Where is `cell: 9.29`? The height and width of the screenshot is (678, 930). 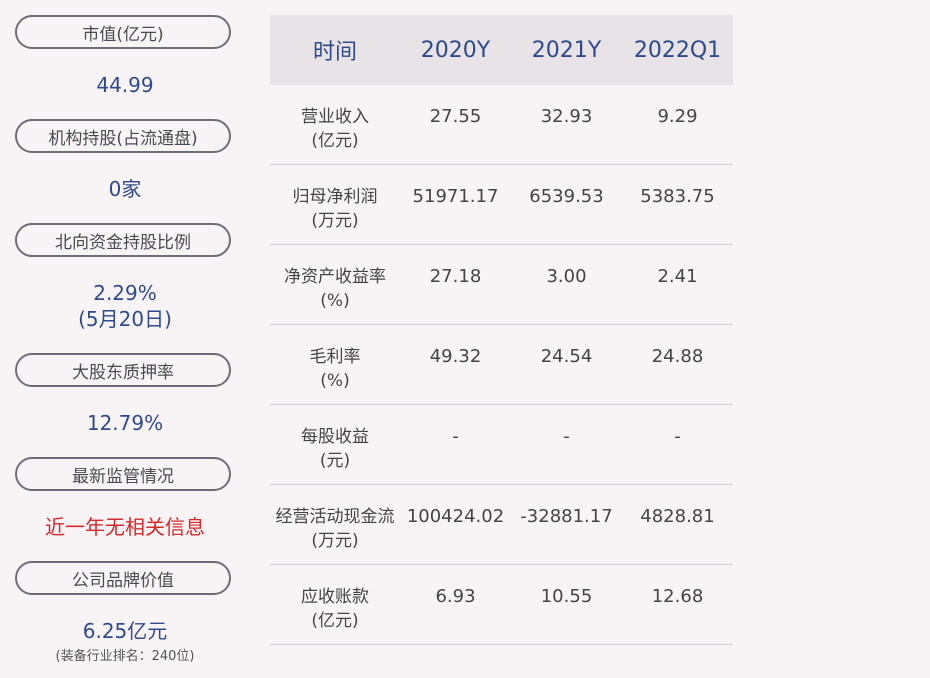 cell: 9.29 is located at coordinates (677, 116).